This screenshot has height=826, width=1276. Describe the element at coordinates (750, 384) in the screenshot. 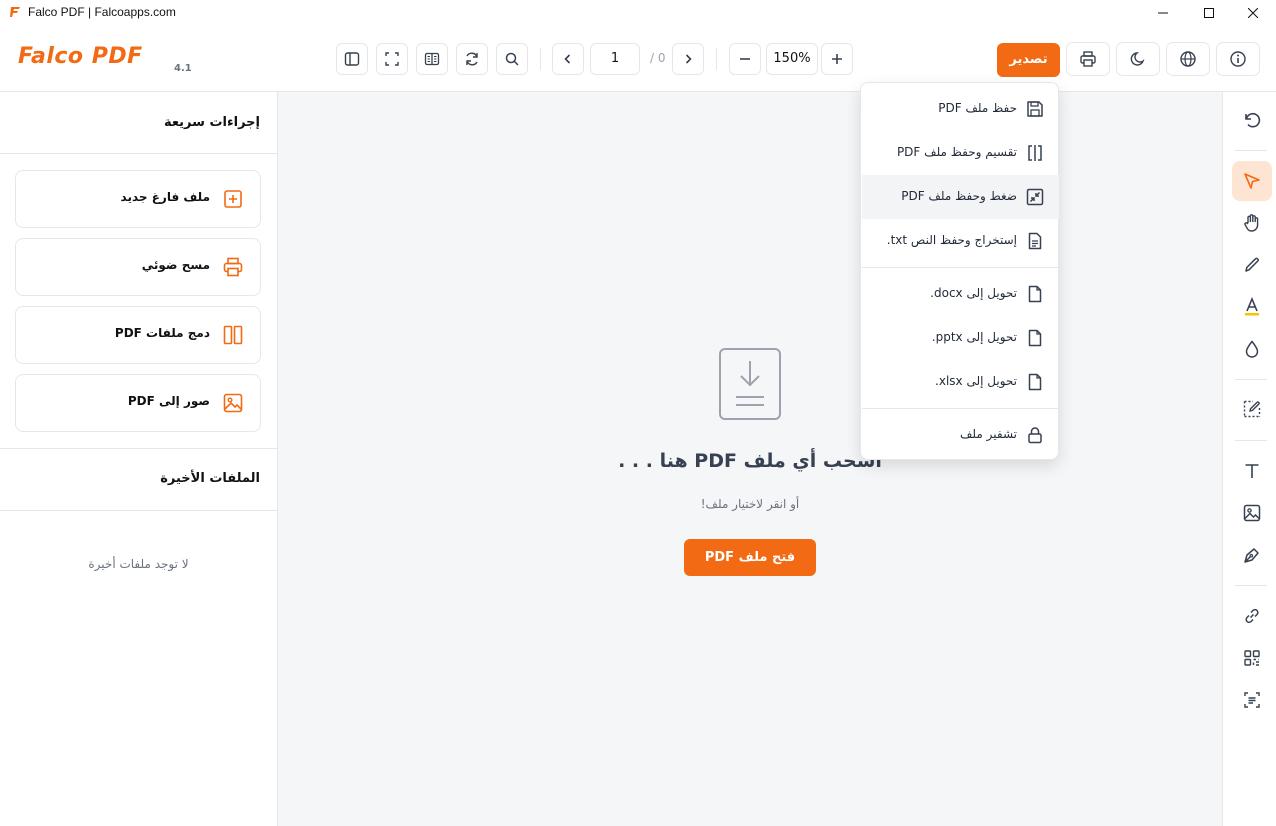

I see `file-download-icon` at that location.